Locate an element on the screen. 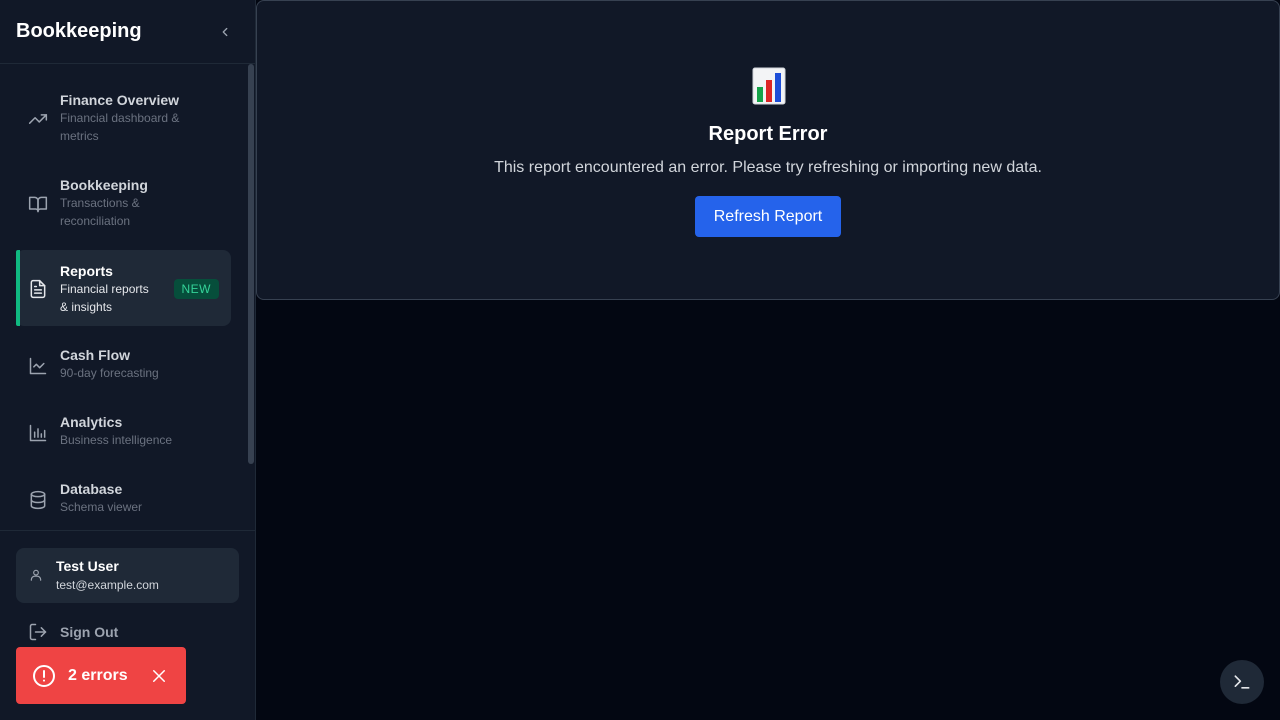 Image resolution: width=1280 pixels, height=720 pixels. error-count: 2 errors is located at coordinates (98, 675).